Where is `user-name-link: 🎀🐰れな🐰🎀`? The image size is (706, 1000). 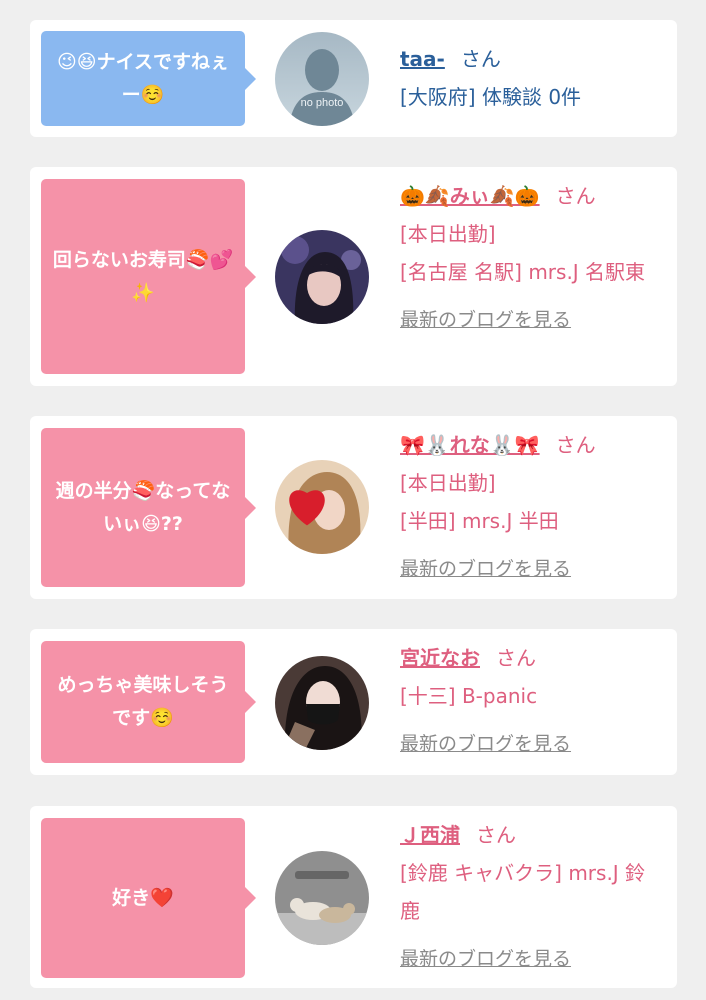
user-name-link: 🎀🐰れな🐰🎀 is located at coordinates (470, 445).